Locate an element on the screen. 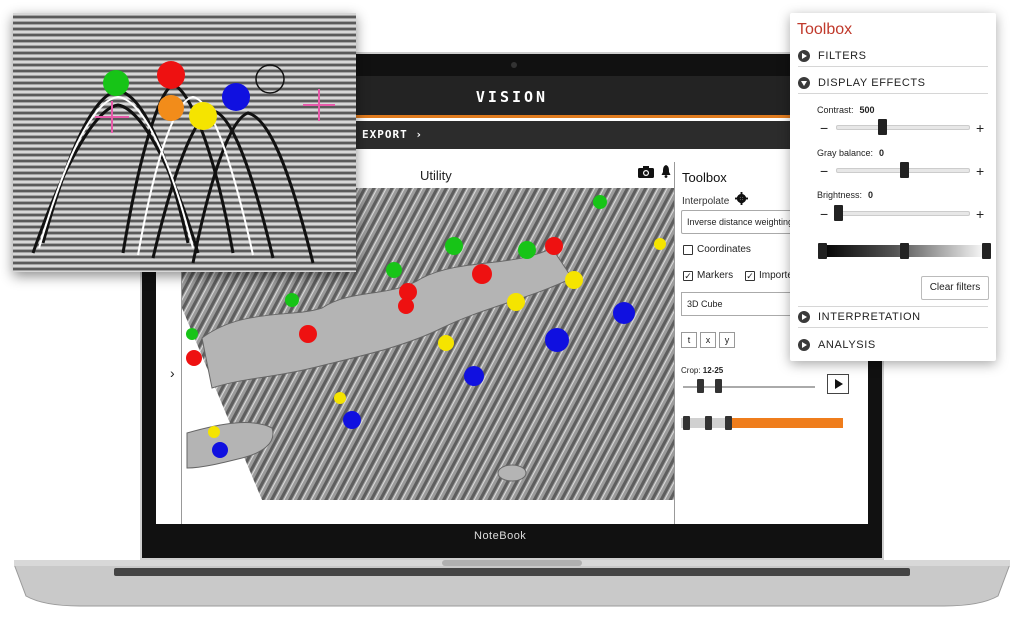 The width and height of the screenshot is (1024, 618). play-button is located at coordinates (838, 384).